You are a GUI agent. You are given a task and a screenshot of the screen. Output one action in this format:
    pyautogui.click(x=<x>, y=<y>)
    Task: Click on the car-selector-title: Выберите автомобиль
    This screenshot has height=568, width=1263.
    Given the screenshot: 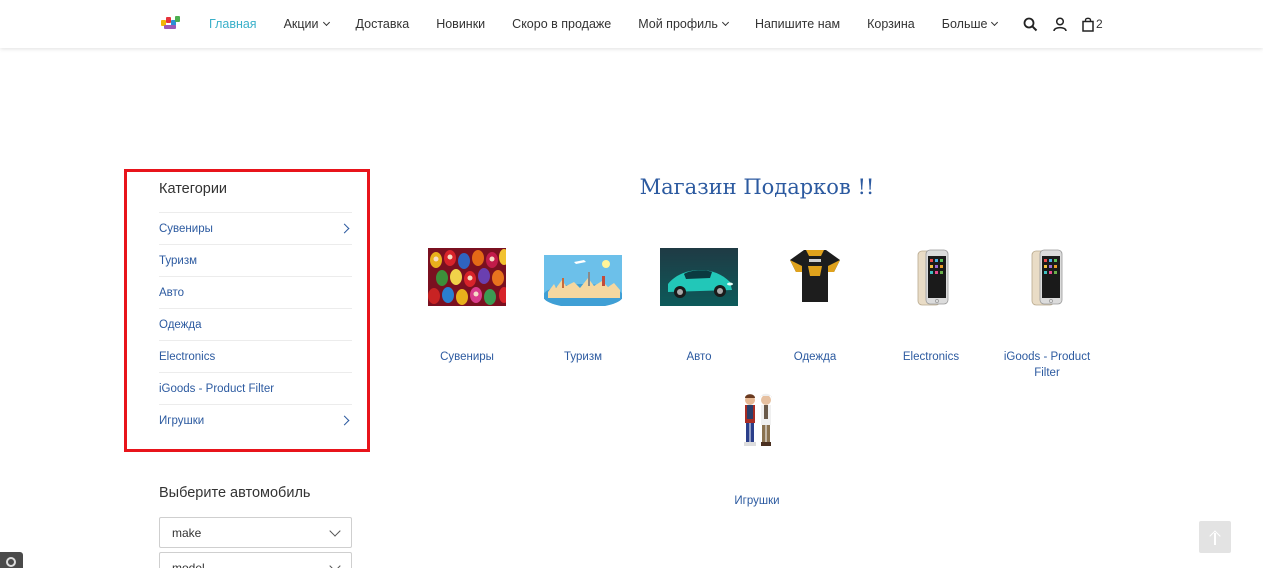 What is the action you would take?
    pyautogui.click(x=235, y=493)
    